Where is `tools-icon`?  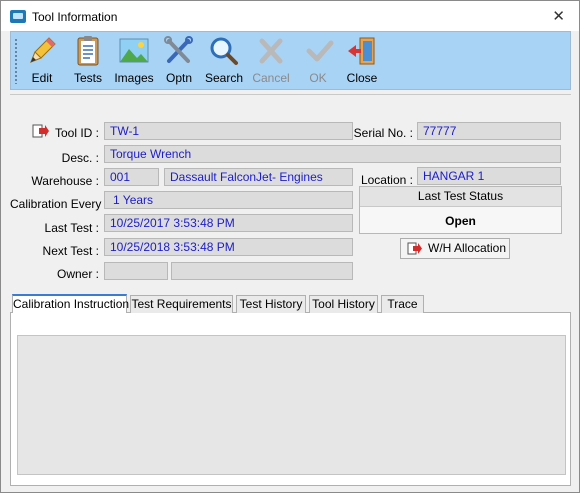 tools-icon is located at coordinates (178, 49).